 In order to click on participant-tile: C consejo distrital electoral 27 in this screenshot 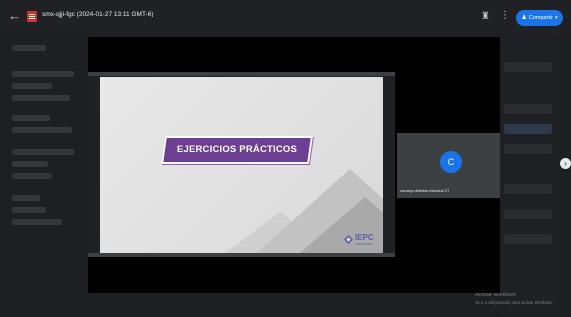, I will do `click(448, 165)`.